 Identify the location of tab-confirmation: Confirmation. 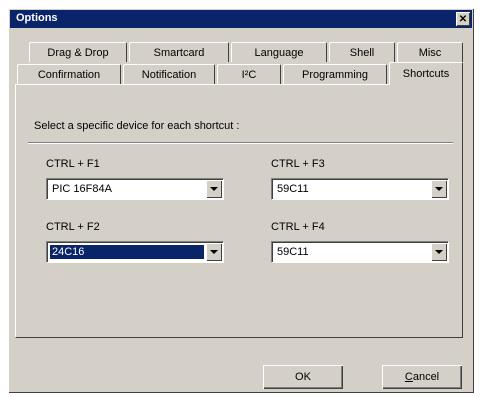
(69, 74).